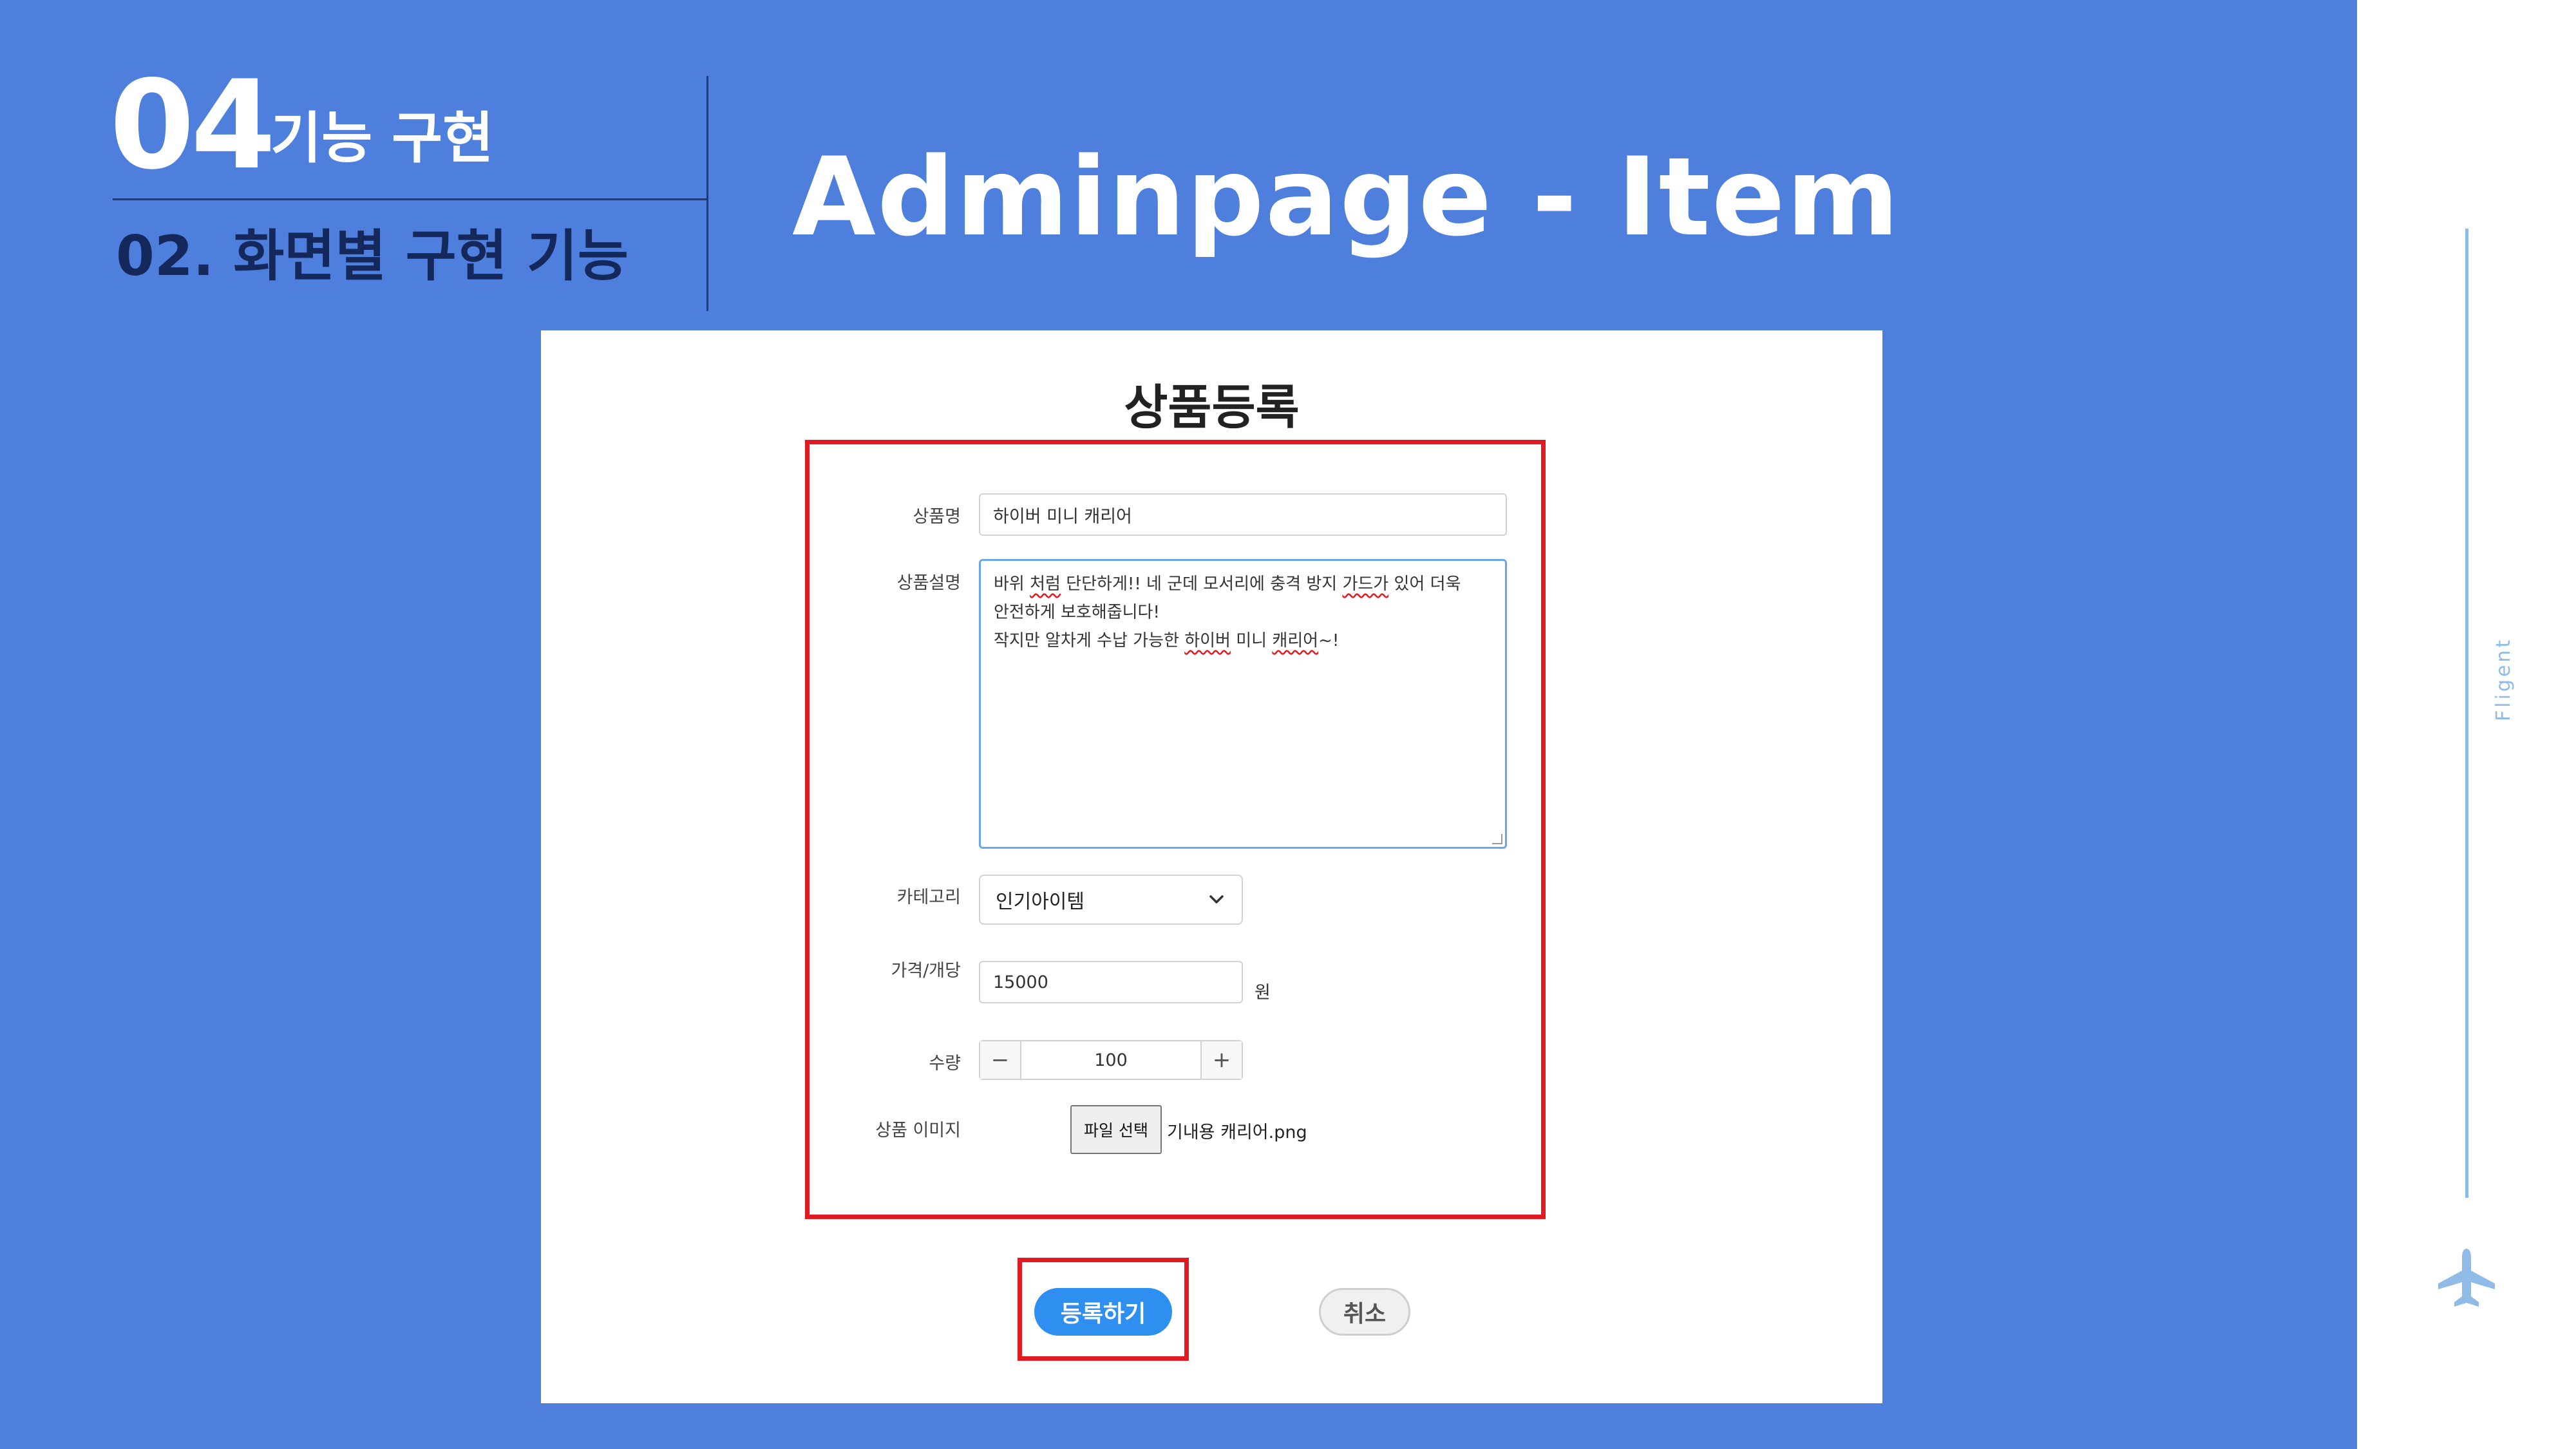 The height and width of the screenshot is (1449, 2576). I want to click on product-name-label: 상품명, so click(937, 517).